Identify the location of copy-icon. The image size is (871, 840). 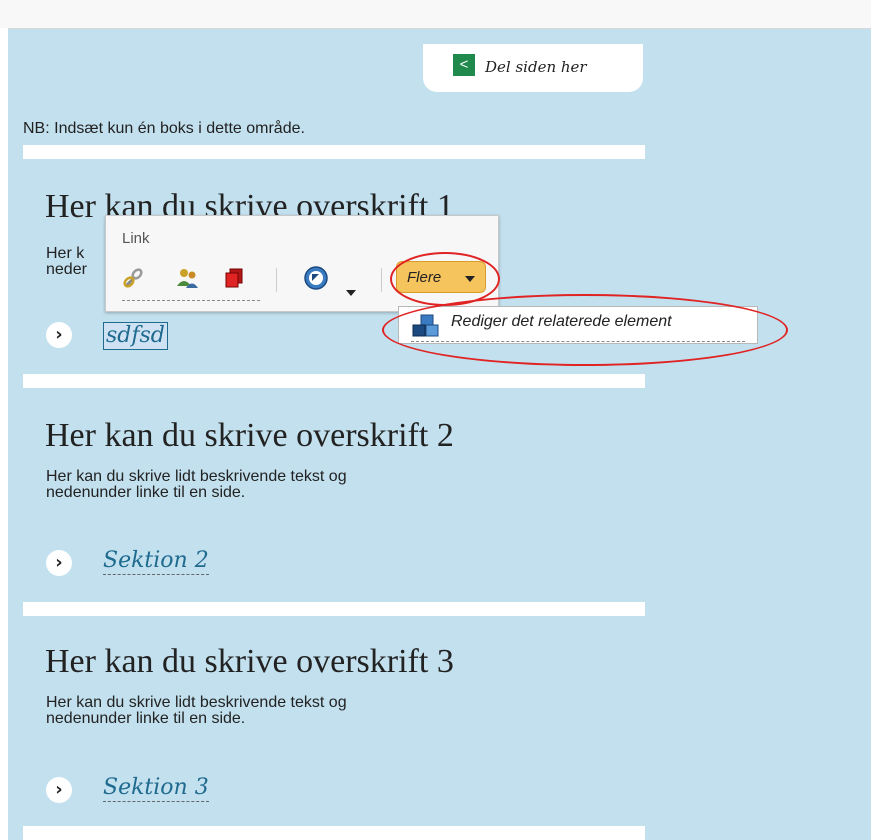
(234, 278).